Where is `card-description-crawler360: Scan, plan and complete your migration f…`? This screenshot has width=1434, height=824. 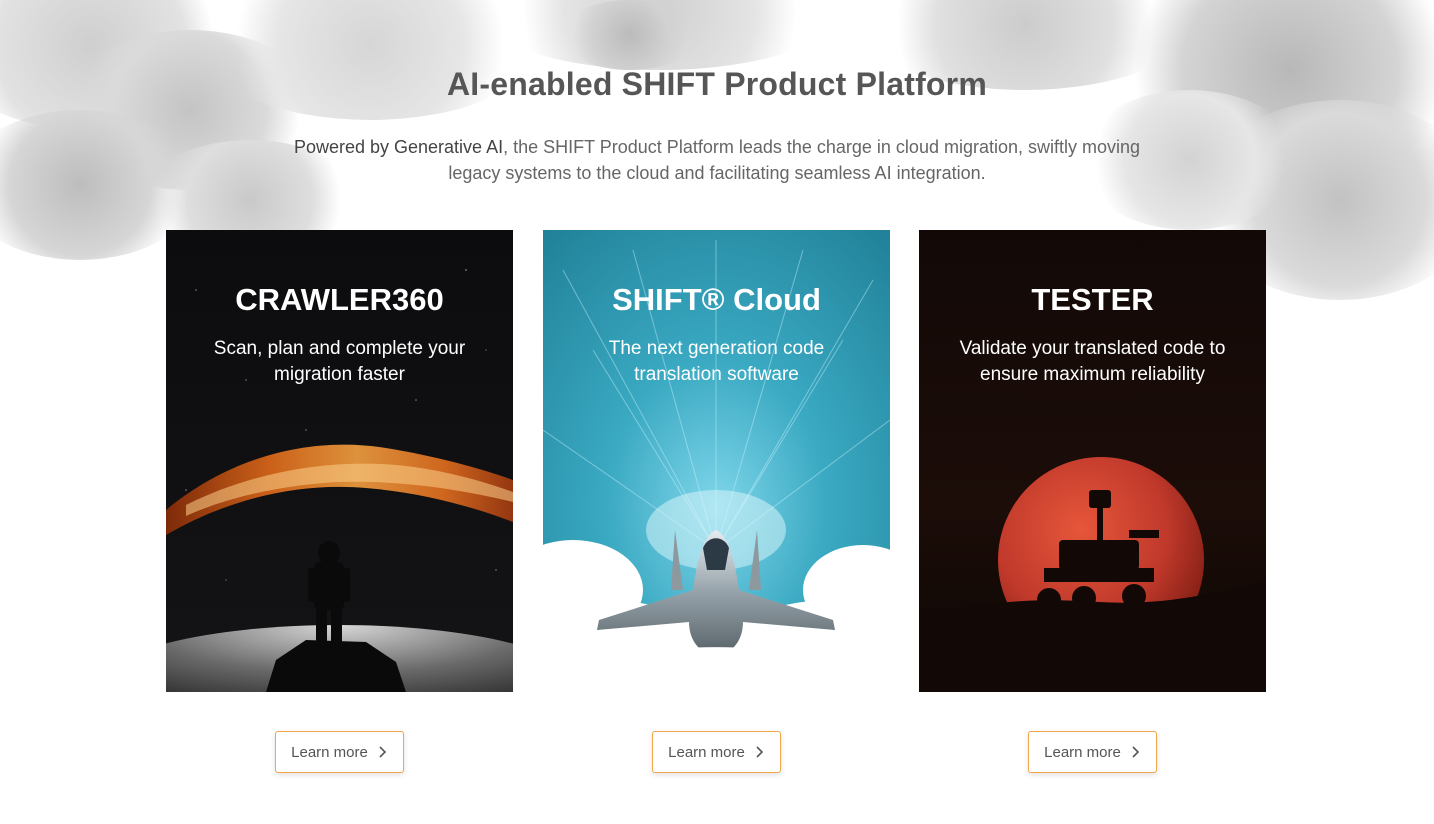 card-description-crawler360: Scan, plan and complete your migration f… is located at coordinates (339, 361).